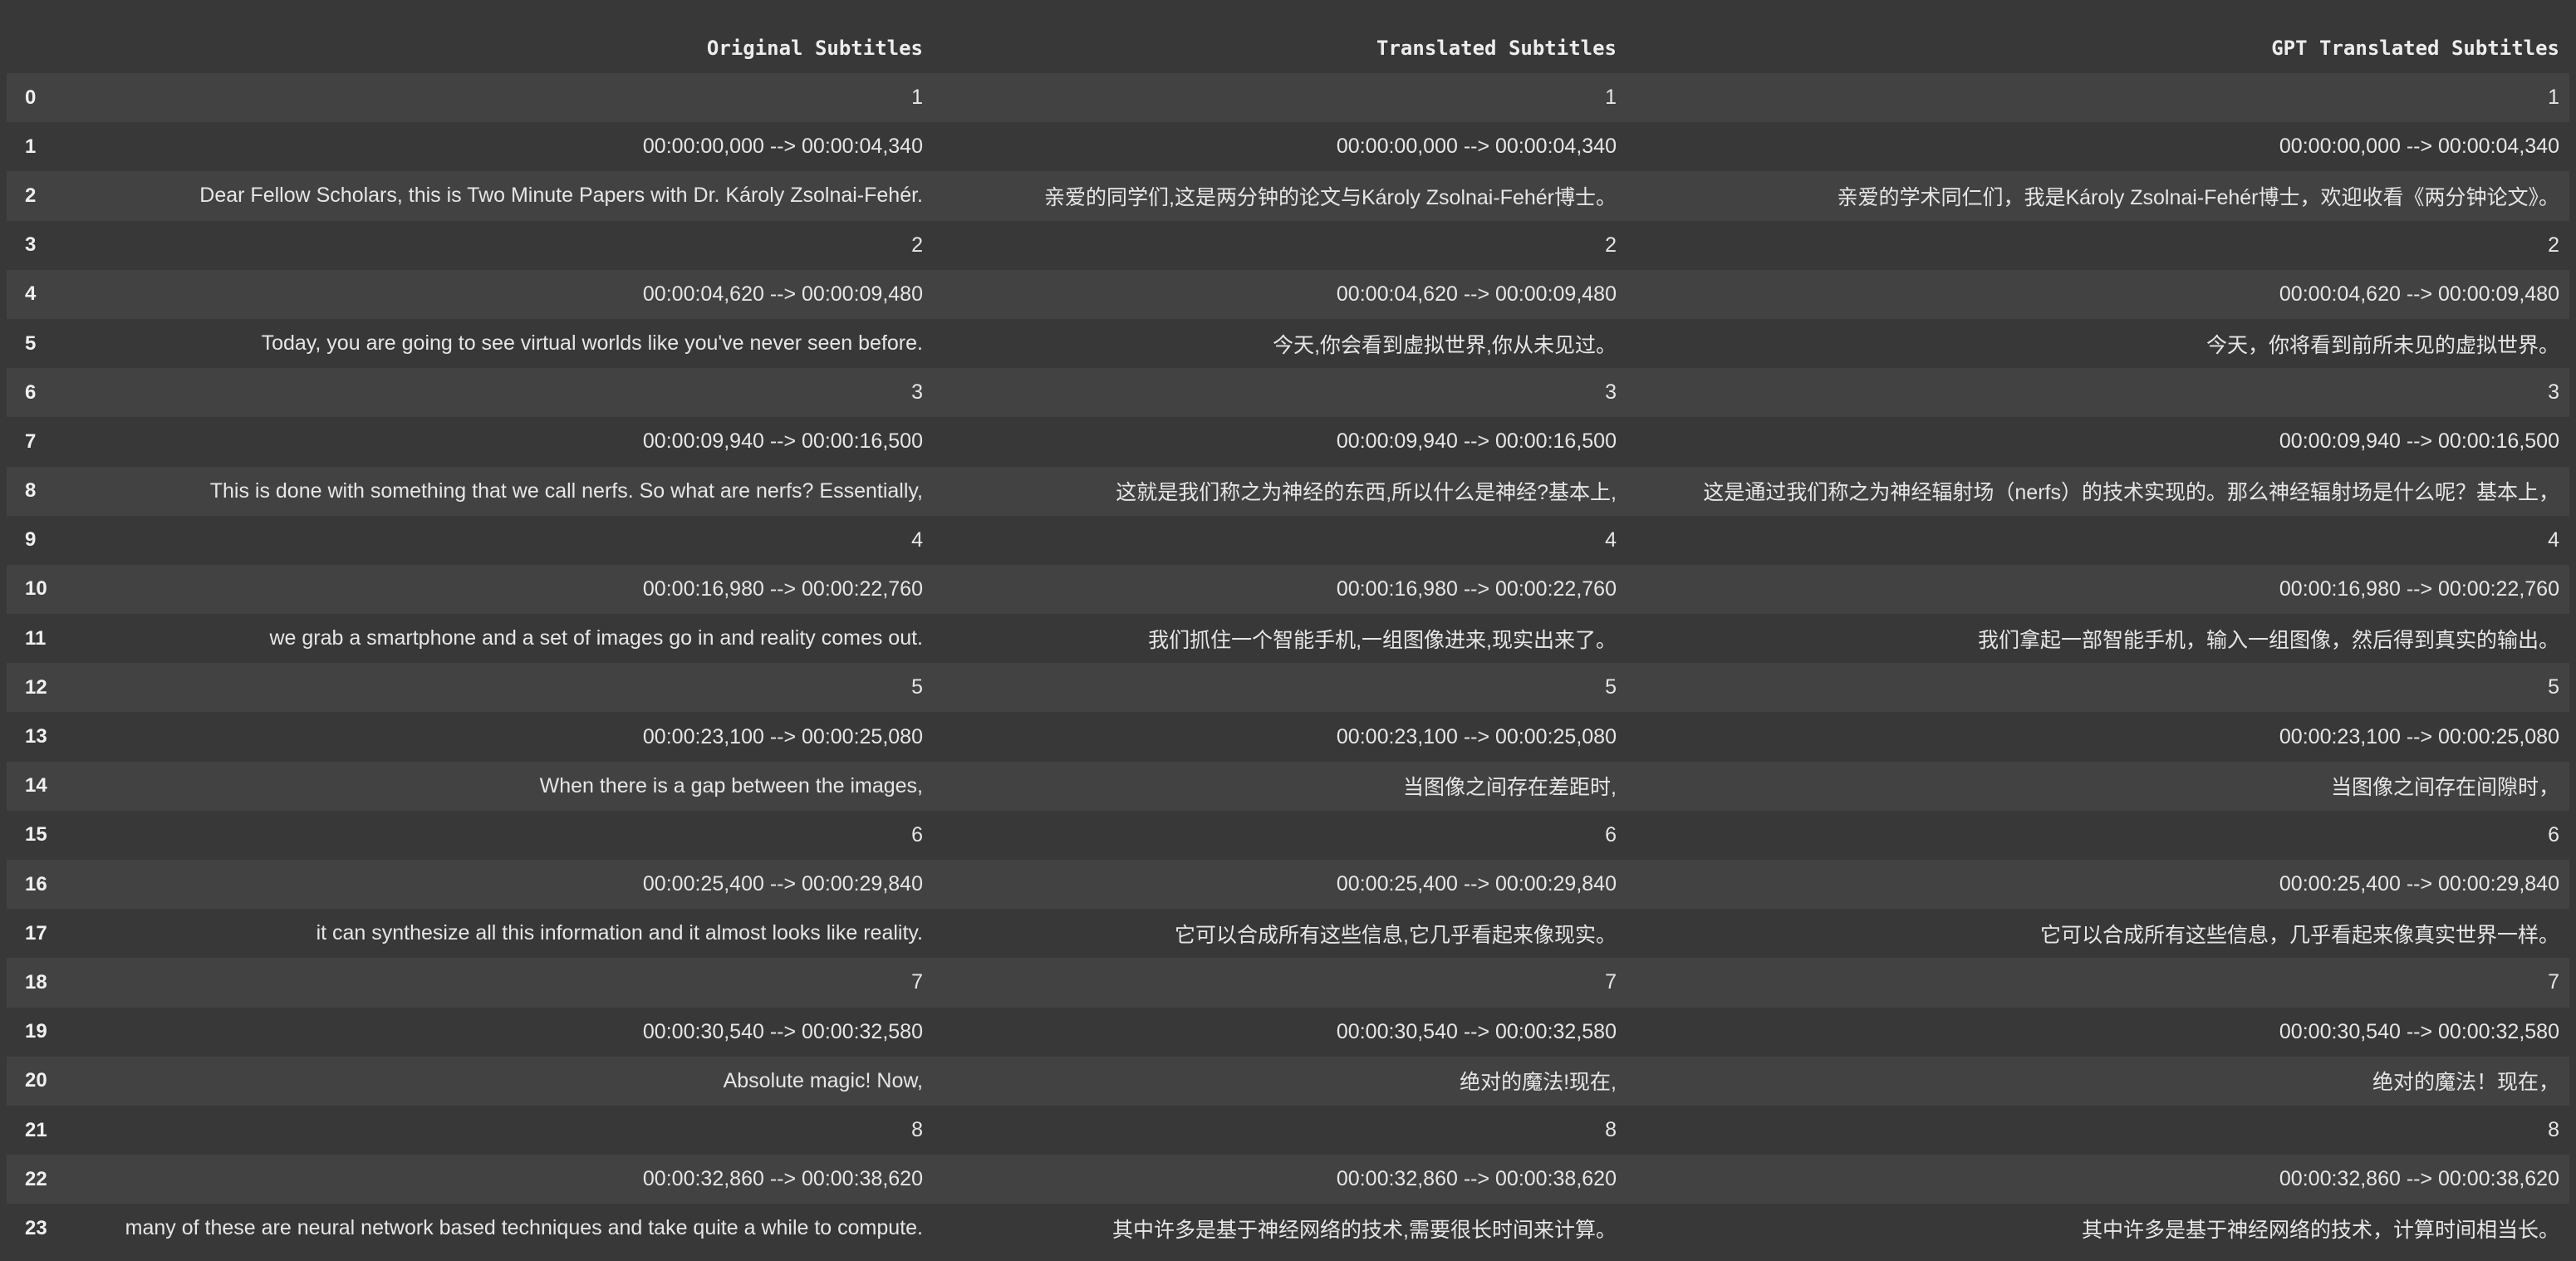 The image size is (2576, 1261). What do you see at coordinates (2419, 1031) in the screenshot?
I see `gpt-translated-subtitle-cell: 00:00:30,540 --> 00:00:32,580` at bounding box center [2419, 1031].